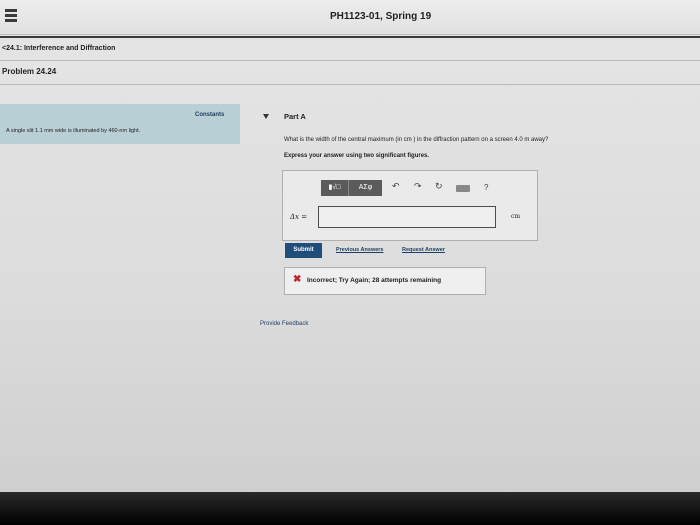  What do you see at coordinates (297, 279) in the screenshot?
I see `incorrect-x-icon: ✖` at bounding box center [297, 279].